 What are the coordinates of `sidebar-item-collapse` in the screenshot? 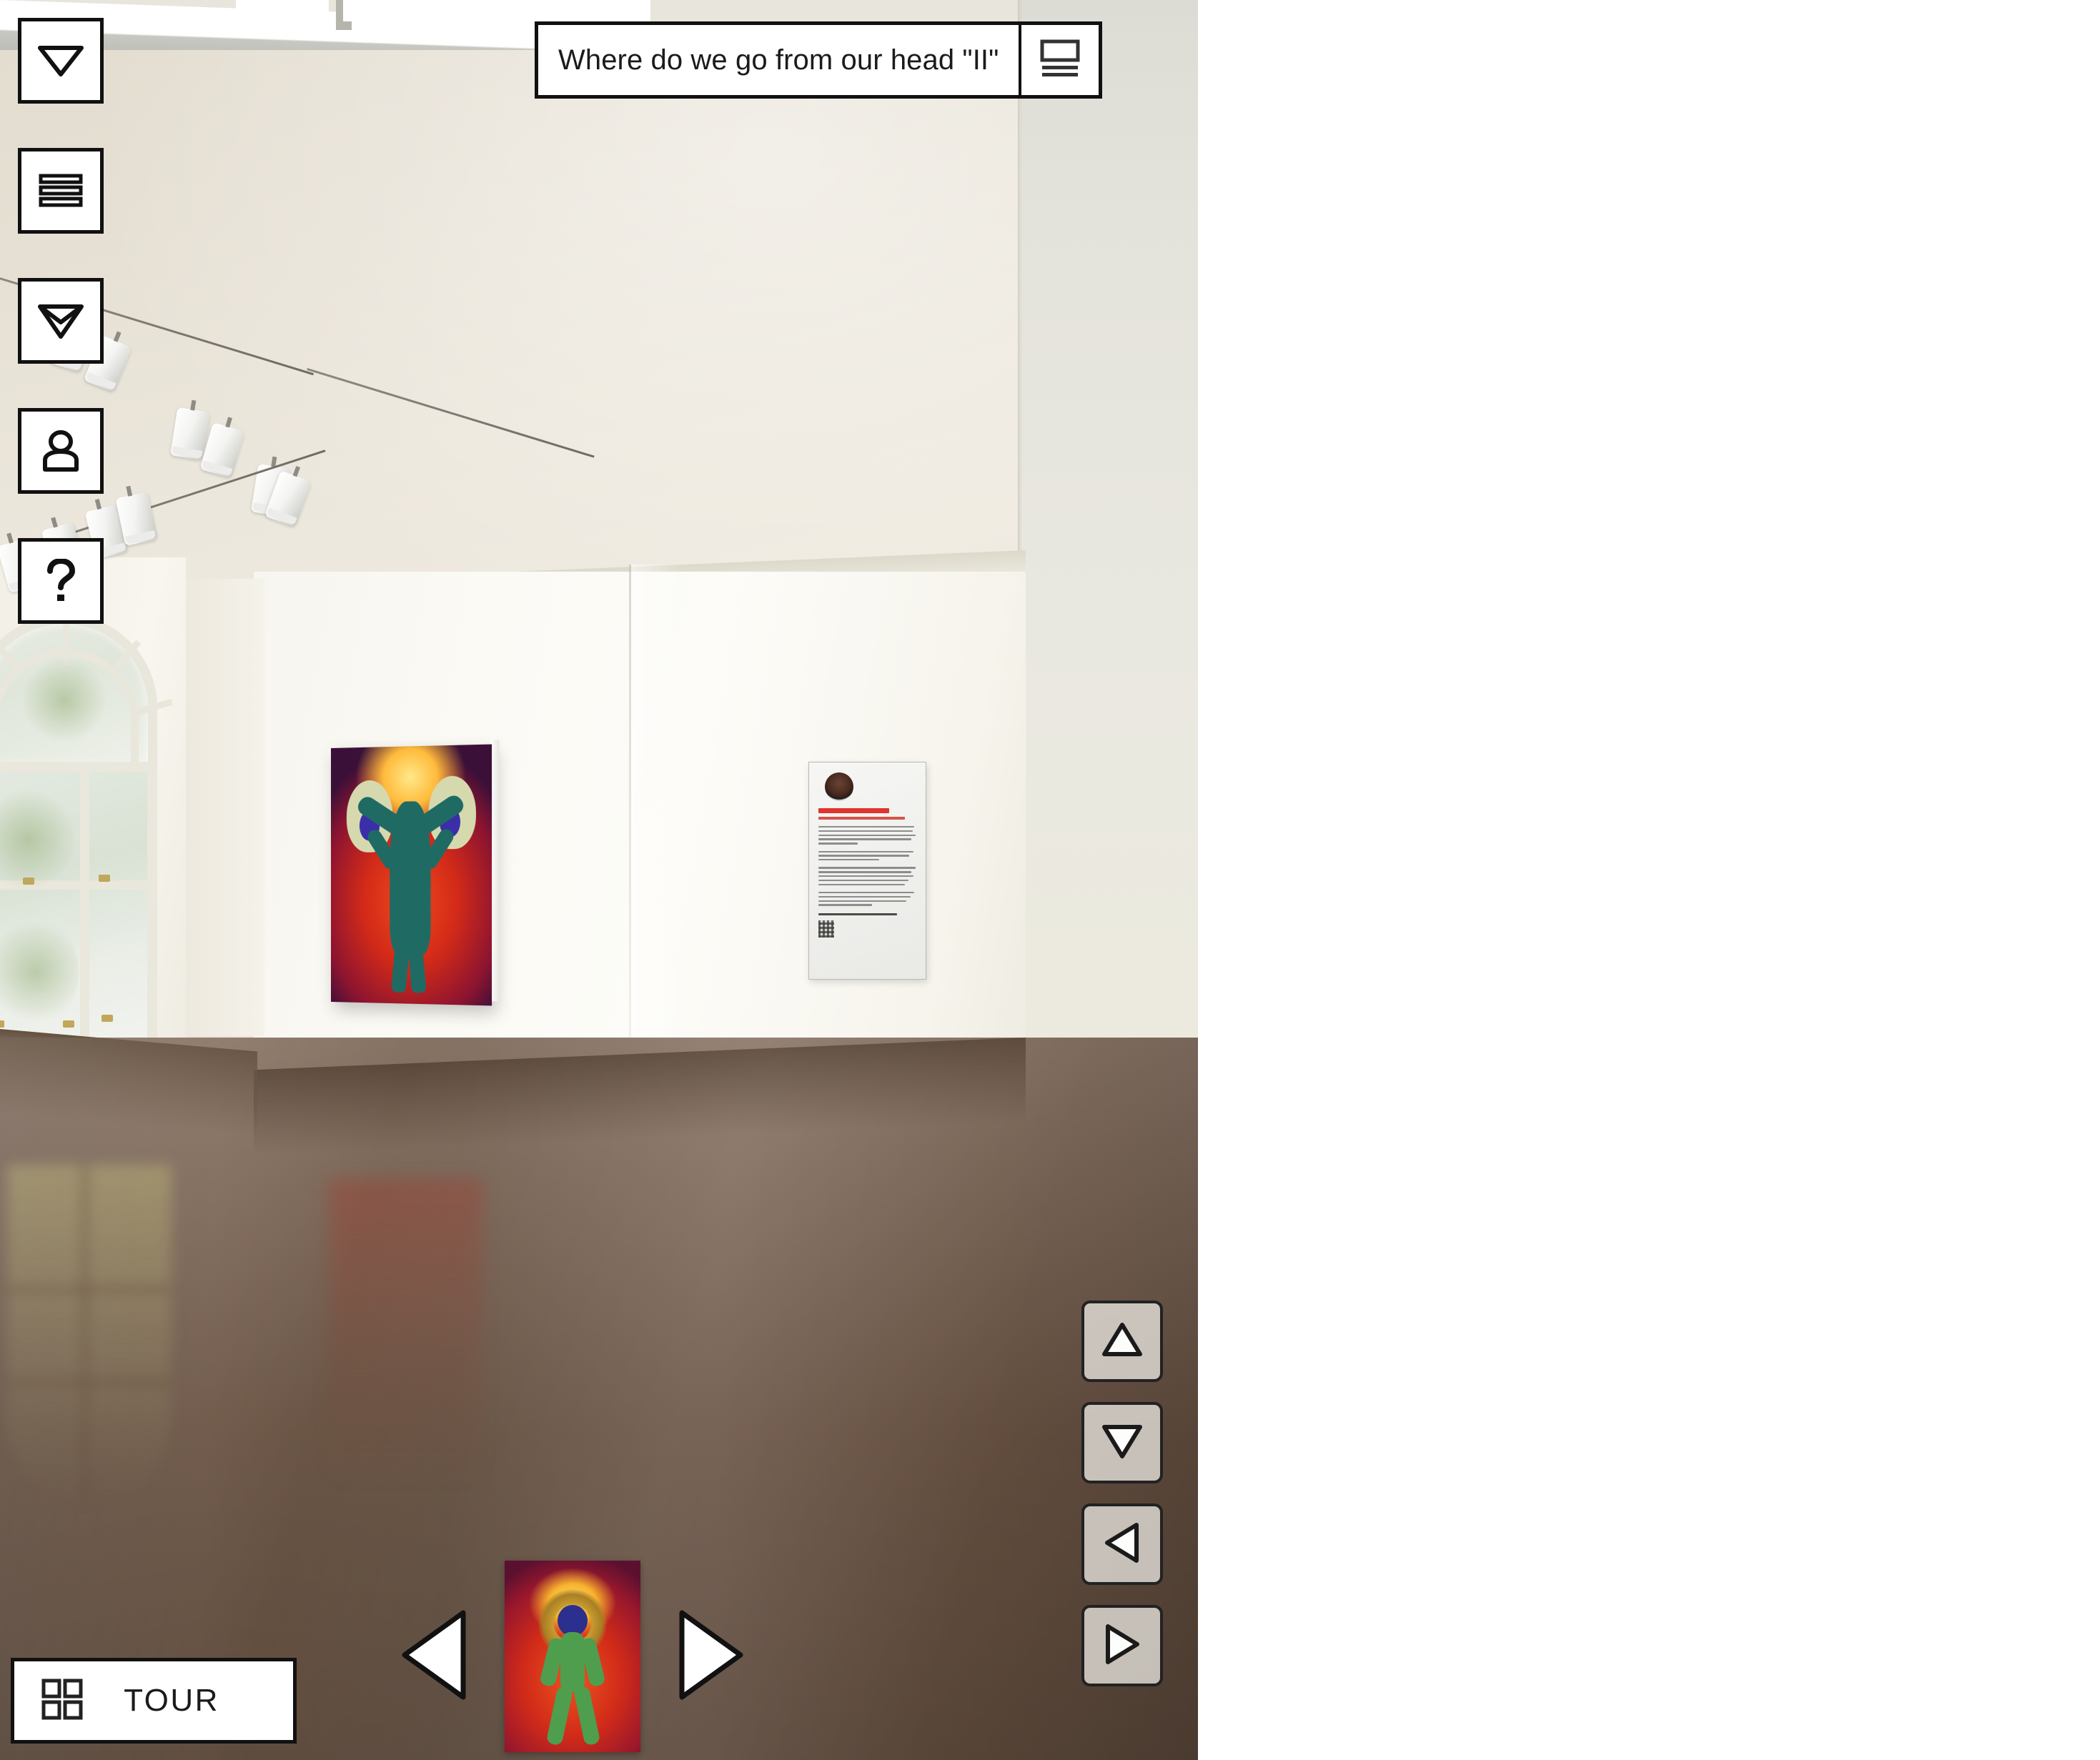 It's located at (61, 61).